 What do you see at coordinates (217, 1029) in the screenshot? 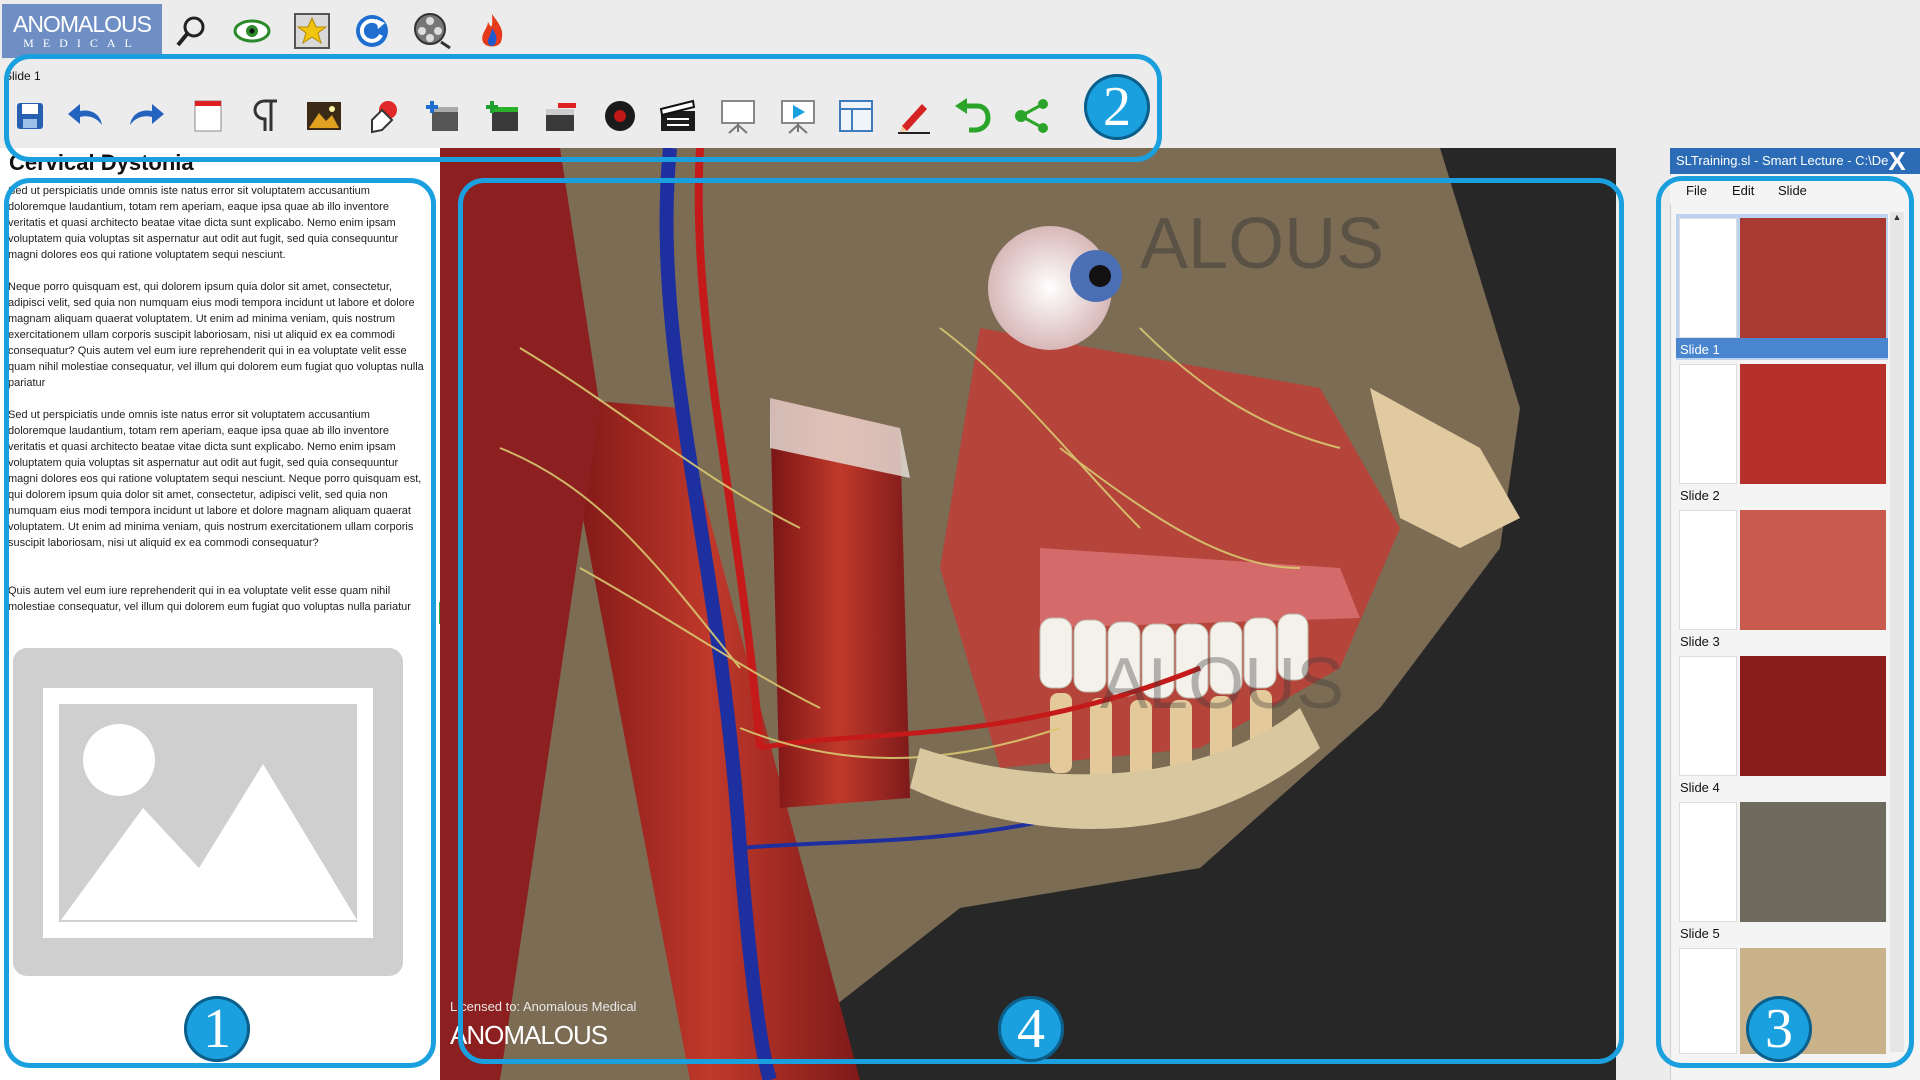
I see `callout-badge-1: 1` at bounding box center [217, 1029].